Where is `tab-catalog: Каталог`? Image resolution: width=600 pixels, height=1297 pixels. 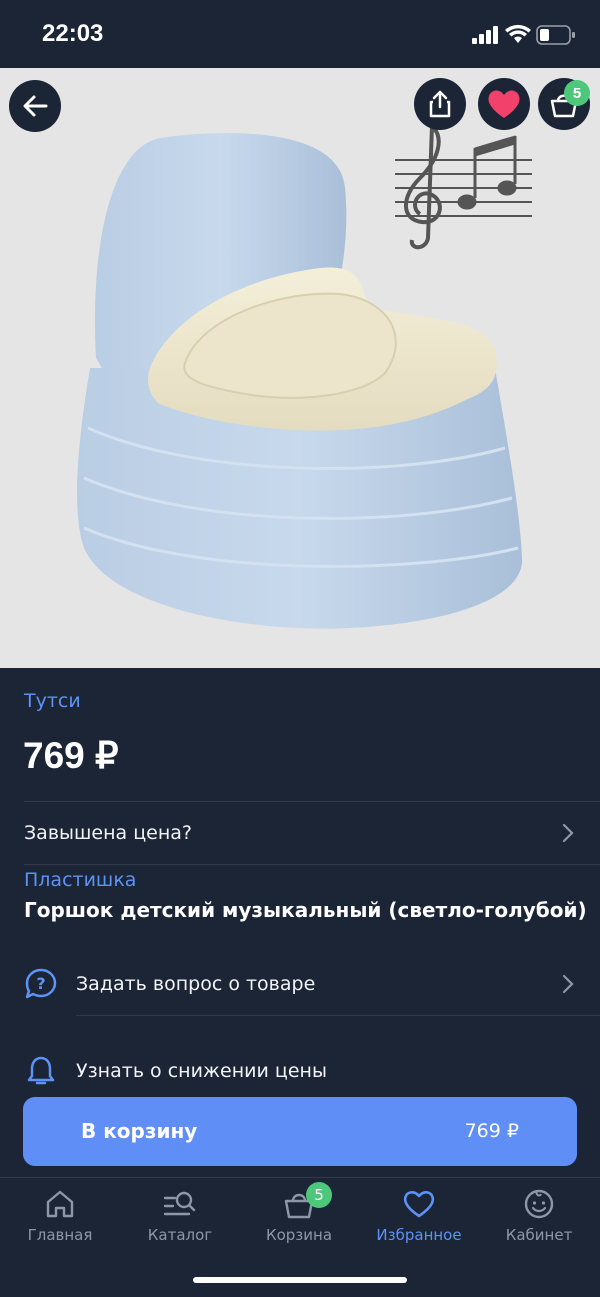 tab-catalog: Каталог is located at coordinates (180, 1218).